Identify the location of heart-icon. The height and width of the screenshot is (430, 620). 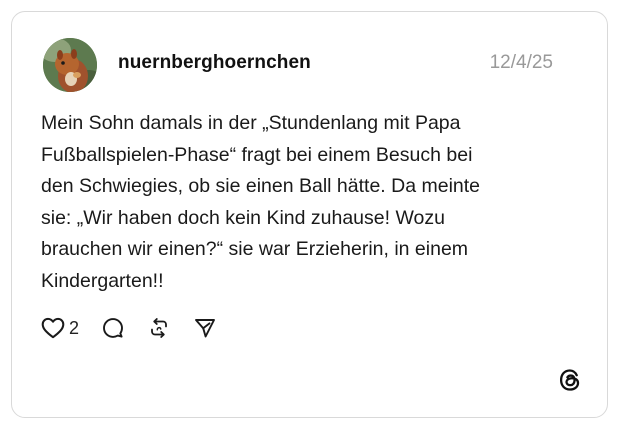
(53, 328).